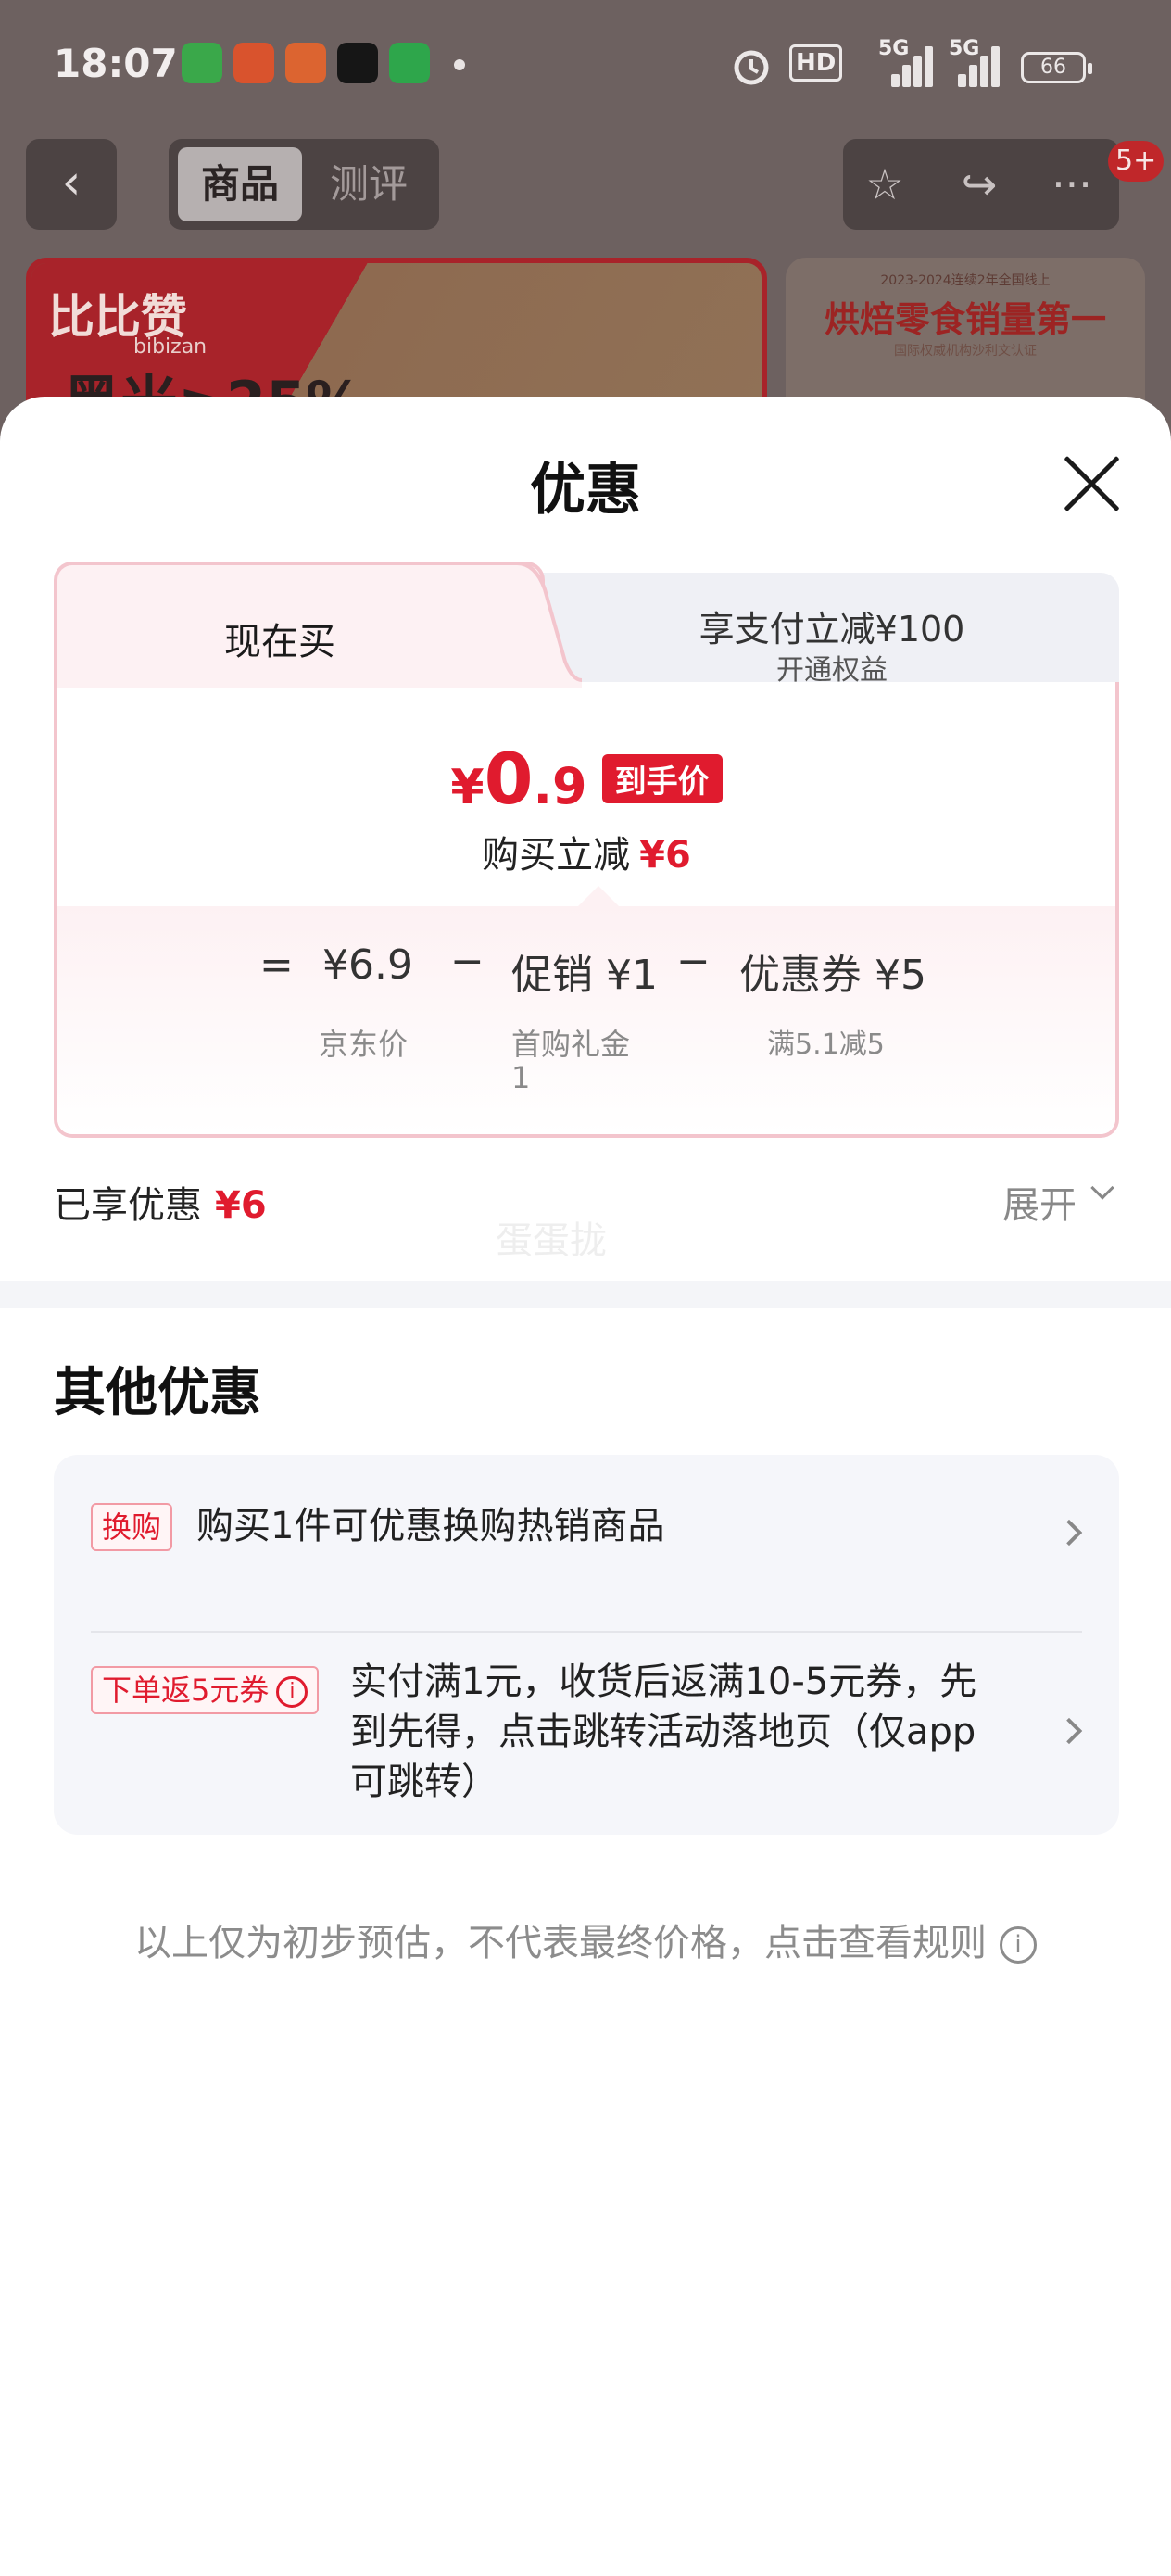  I want to click on info-icon-rules: i, so click(1019, 1945).